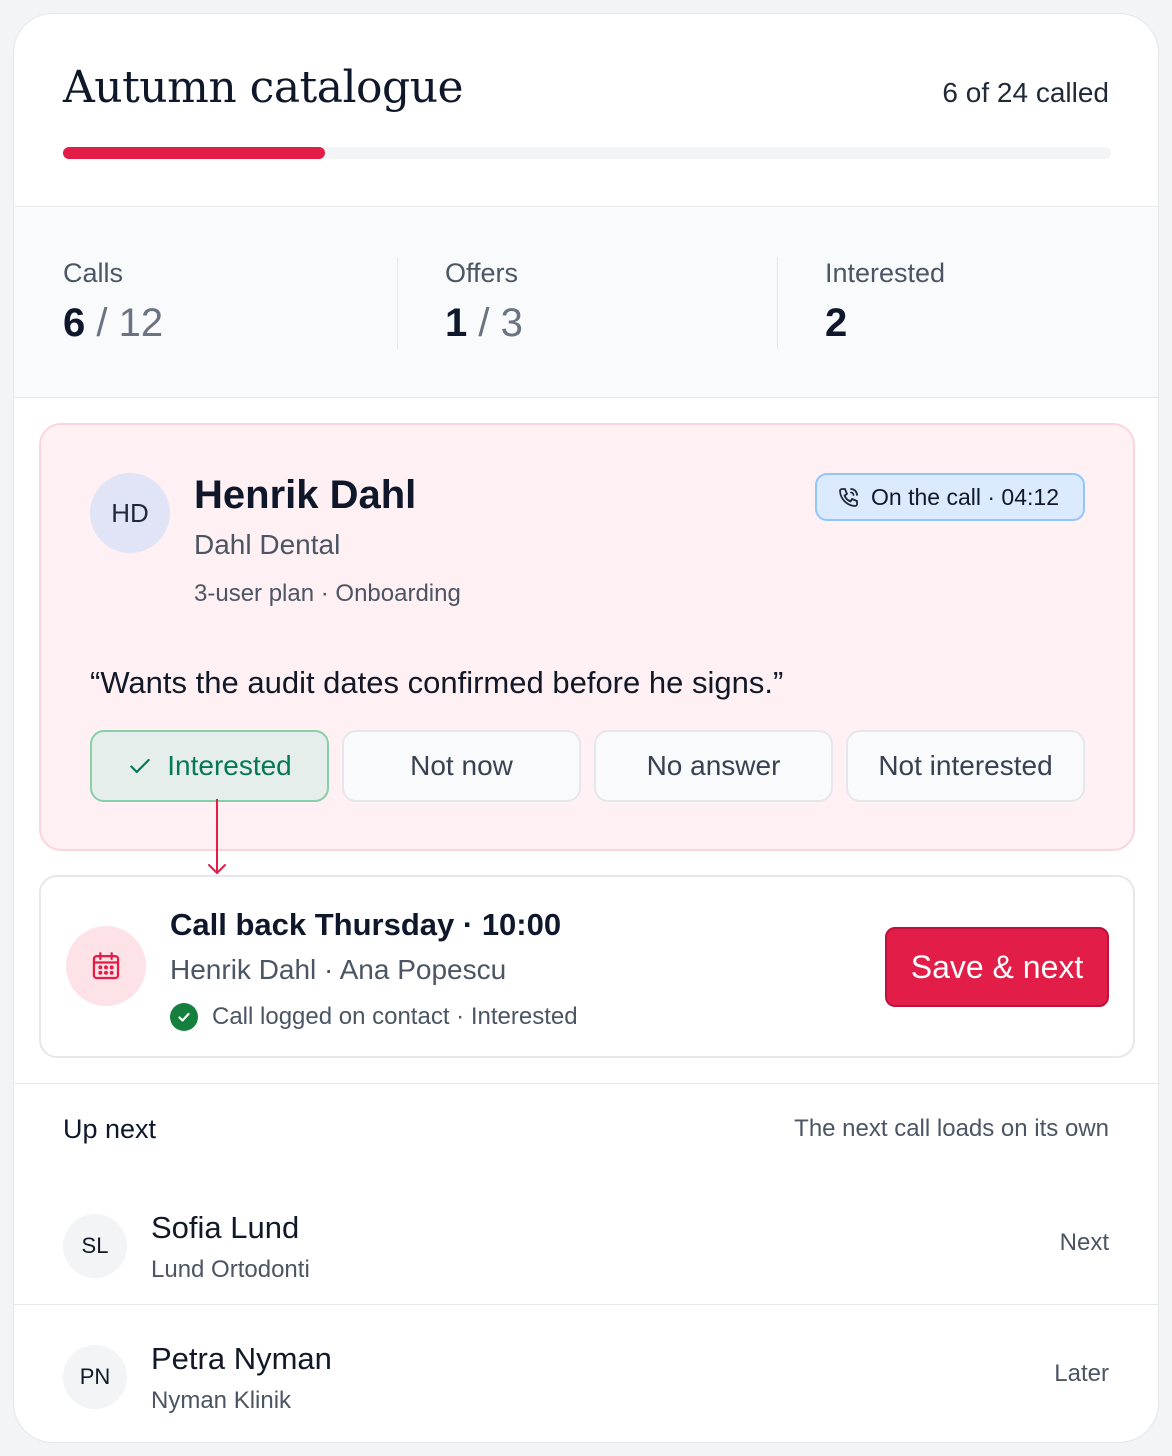  I want to click on queue-contact-company: Nyman Klinik, so click(221, 1400).